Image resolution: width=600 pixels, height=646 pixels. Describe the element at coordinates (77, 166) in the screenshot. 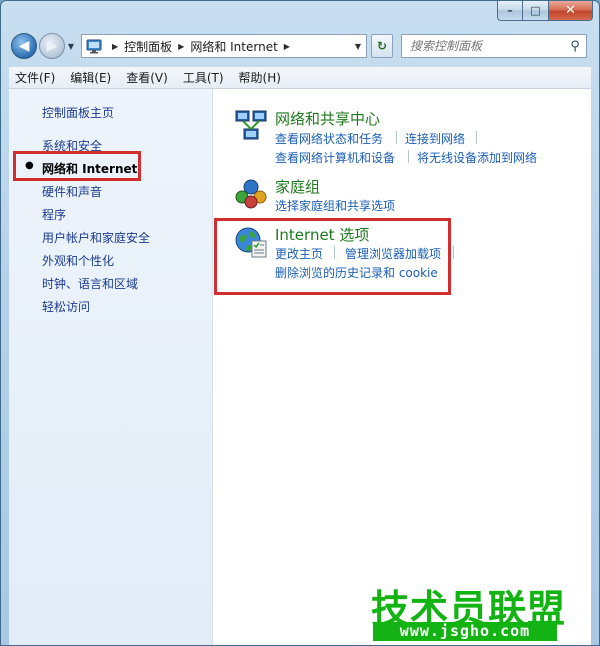

I see `highlight-box-sidebar` at that location.